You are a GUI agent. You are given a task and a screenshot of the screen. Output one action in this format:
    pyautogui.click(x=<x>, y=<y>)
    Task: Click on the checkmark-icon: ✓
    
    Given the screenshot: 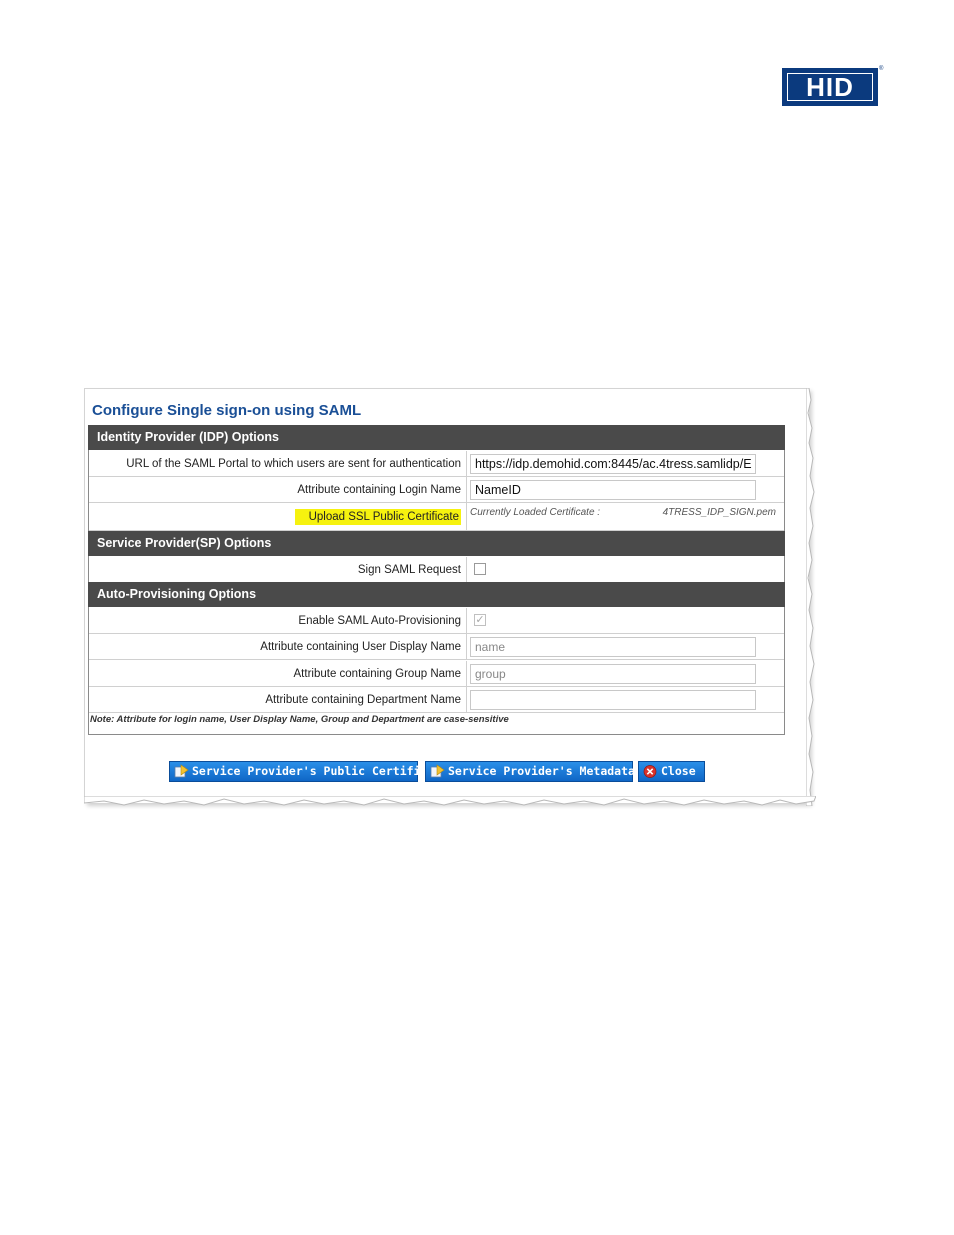 What is the action you would take?
    pyautogui.click(x=480, y=620)
    